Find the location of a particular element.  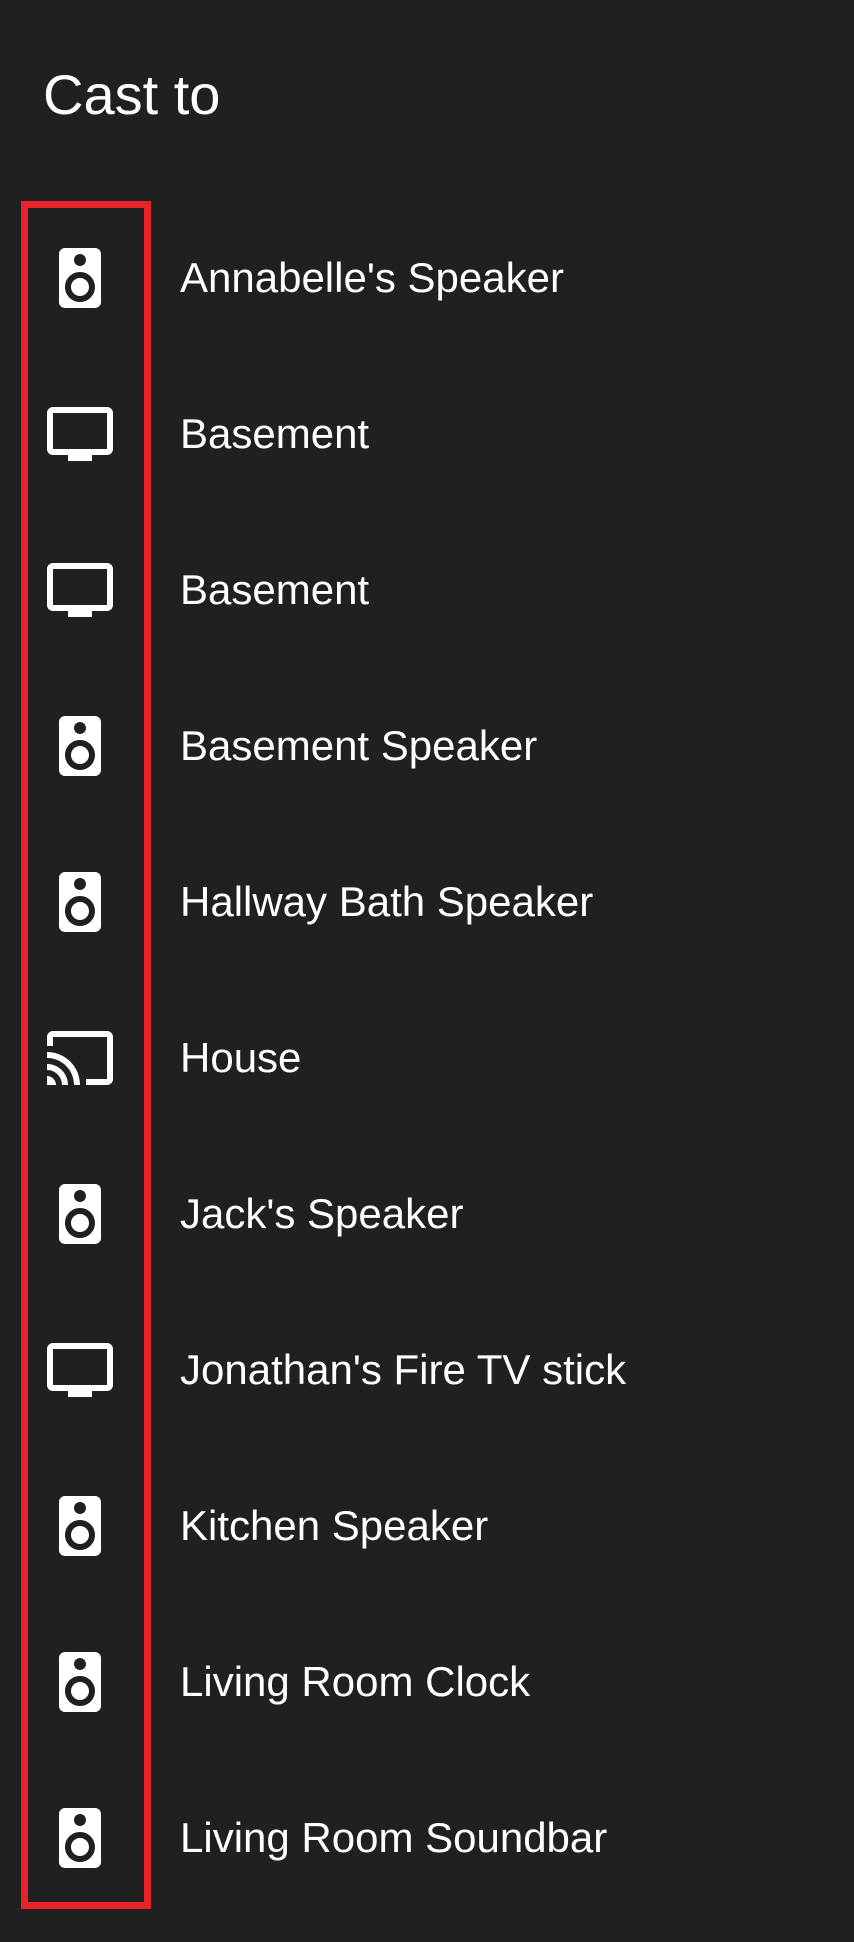

device-name: Jack's Speaker is located at coordinates (322, 1213).